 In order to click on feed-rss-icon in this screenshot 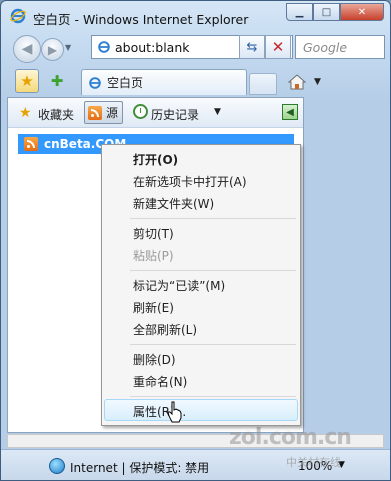, I will do `click(31, 144)`.